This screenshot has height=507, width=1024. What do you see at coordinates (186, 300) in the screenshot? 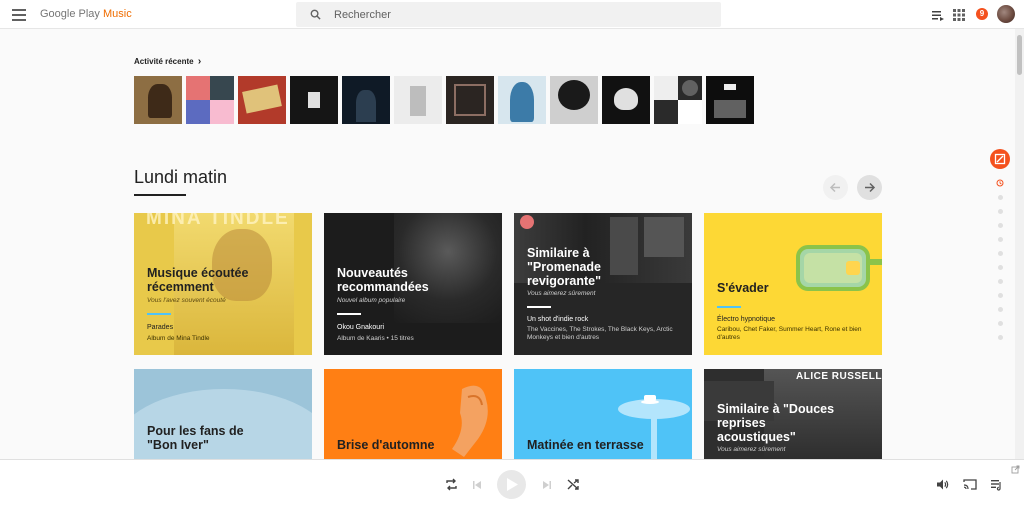
I see `card-subtitle: Vous l'avez souvent écouté` at bounding box center [186, 300].